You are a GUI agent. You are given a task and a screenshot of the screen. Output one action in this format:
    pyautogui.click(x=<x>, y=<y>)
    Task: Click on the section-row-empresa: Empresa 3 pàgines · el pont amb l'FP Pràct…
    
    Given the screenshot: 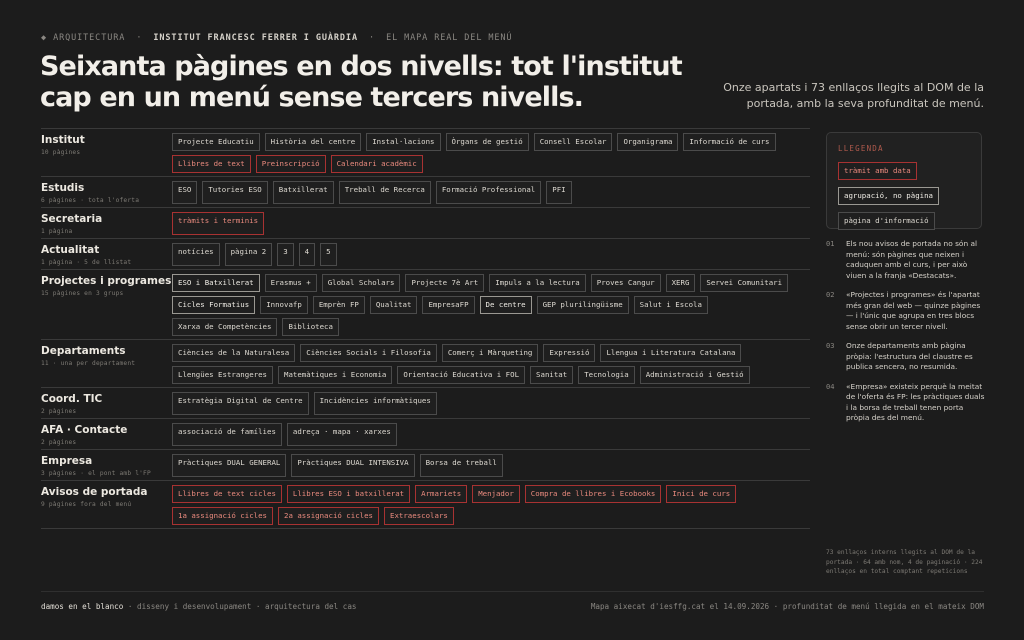 What is the action you would take?
    pyautogui.click(x=425, y=465)
    